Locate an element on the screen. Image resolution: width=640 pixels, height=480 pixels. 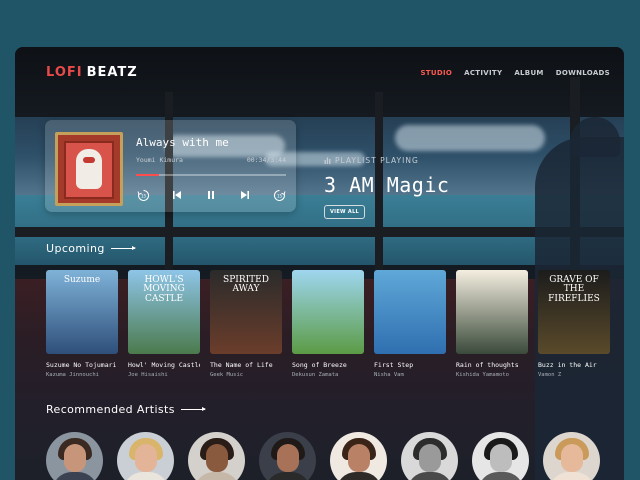
nav-activity: ACTIVITY is located at coordinates (483, 73).